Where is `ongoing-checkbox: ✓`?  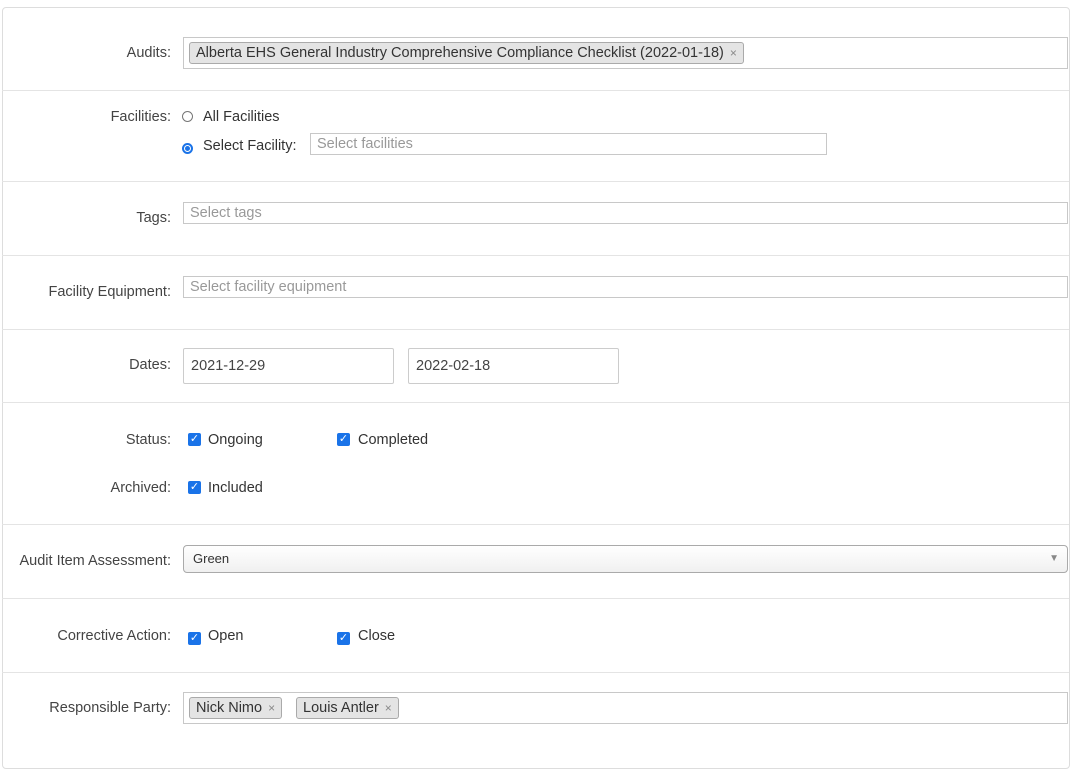
ongoing-checkbox: ✓ is located at coordinates (194, 439).